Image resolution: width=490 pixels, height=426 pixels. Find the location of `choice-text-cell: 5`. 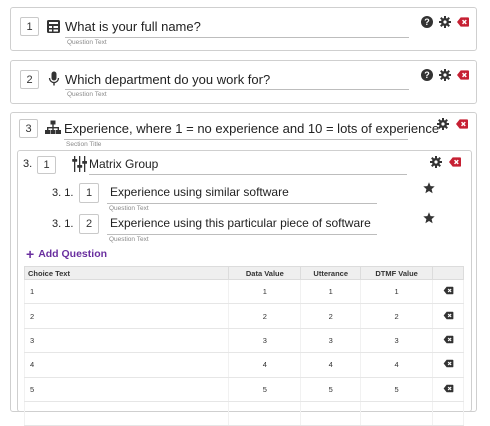

choice-text-cell: 5 is located at coordinates (126, 389).